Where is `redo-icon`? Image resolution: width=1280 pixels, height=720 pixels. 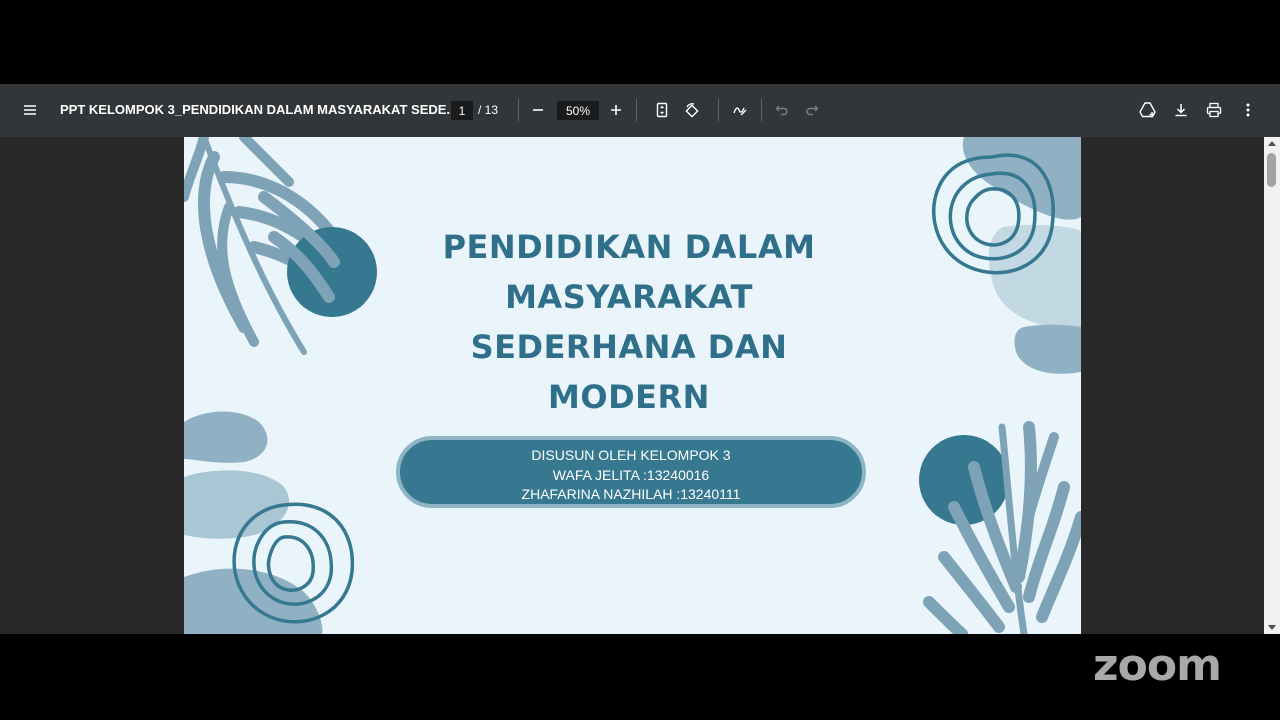 redo-icon is located at coordinates (812, 110).